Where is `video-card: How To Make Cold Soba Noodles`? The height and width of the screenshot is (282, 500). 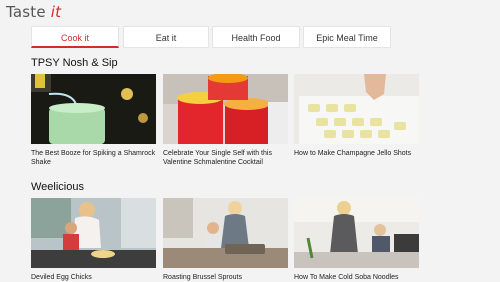 video-card: How To Make Cold Soba Noodles is located at coordinates (356, 240).